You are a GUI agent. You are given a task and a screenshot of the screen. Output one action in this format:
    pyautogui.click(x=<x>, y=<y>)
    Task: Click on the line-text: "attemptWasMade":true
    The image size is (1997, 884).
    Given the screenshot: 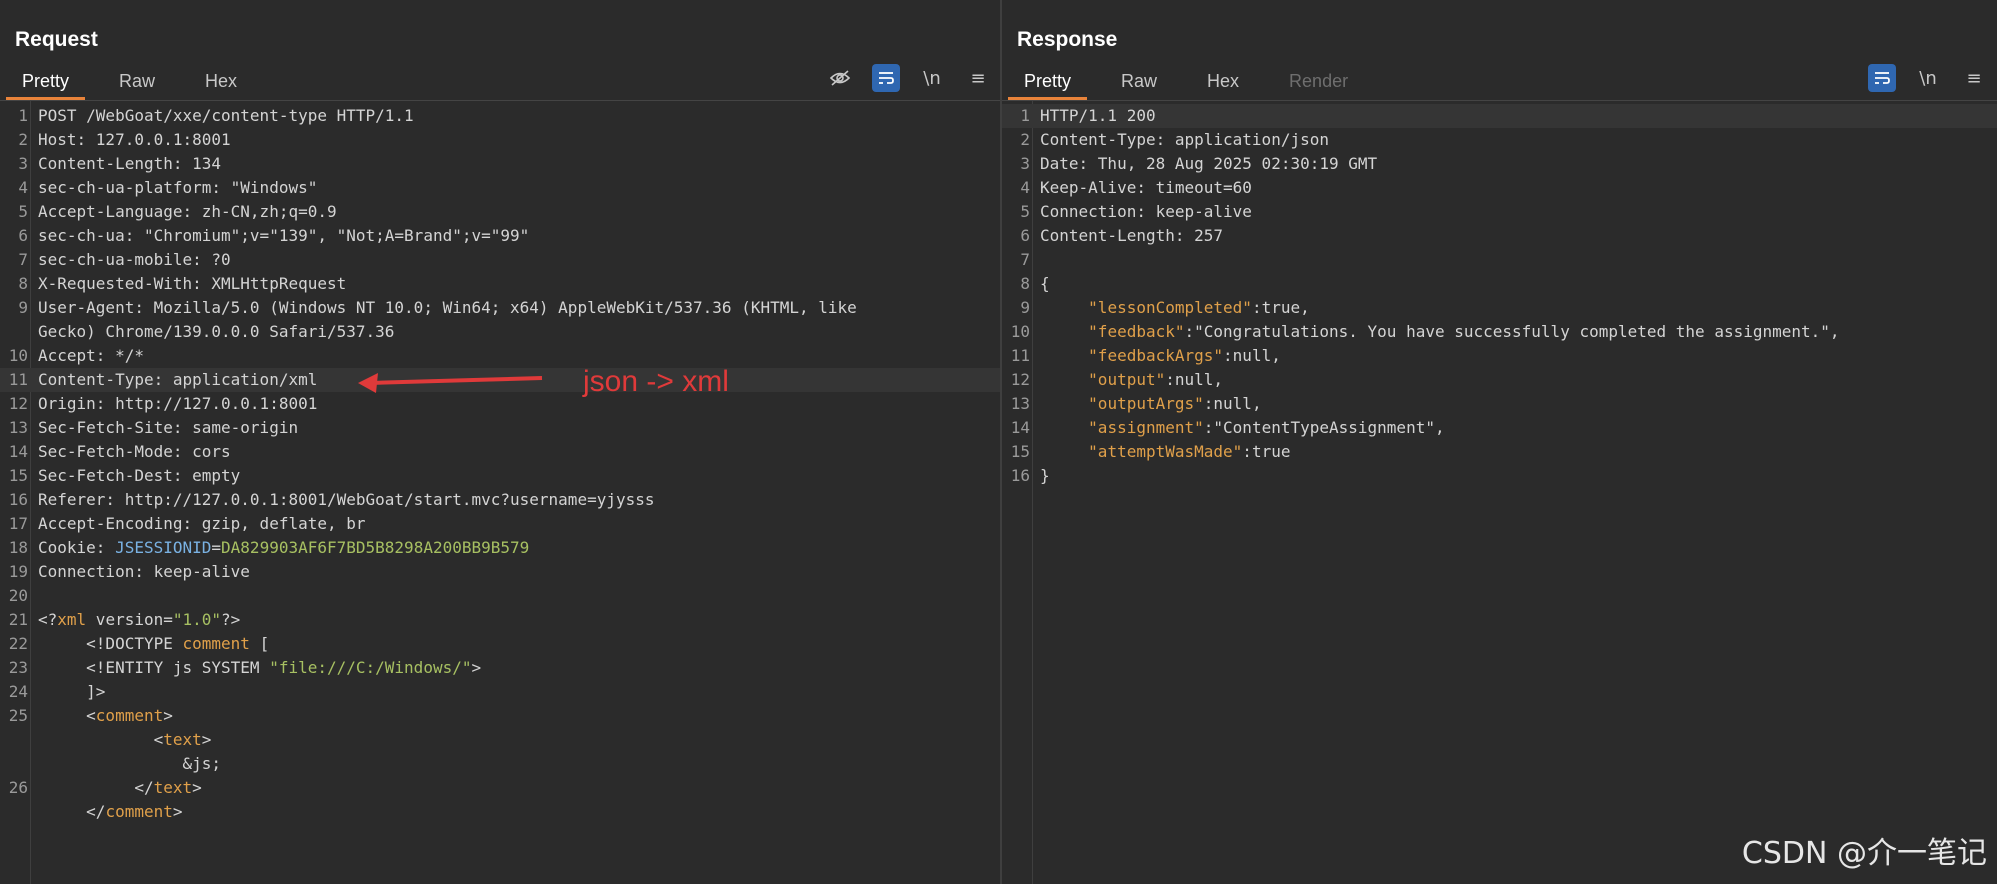 What is the action you would take?
    pyautogui.click(x=1189, y=451)
    